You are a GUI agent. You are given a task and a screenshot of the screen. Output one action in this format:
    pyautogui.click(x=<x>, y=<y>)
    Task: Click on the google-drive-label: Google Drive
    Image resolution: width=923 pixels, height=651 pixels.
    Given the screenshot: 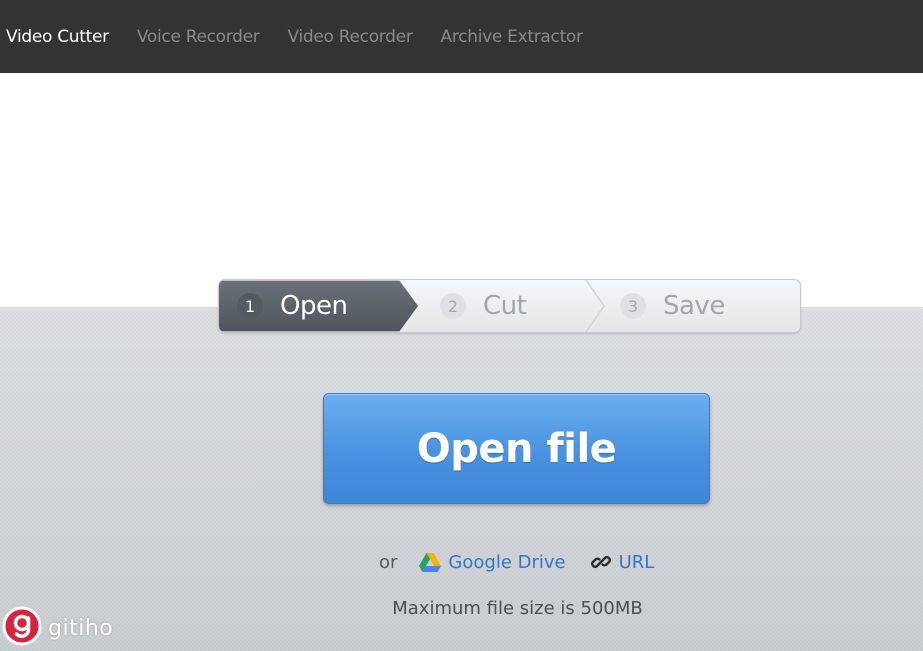 What is the action you would take?
    pyautogui.click(x=507, y=562)
    